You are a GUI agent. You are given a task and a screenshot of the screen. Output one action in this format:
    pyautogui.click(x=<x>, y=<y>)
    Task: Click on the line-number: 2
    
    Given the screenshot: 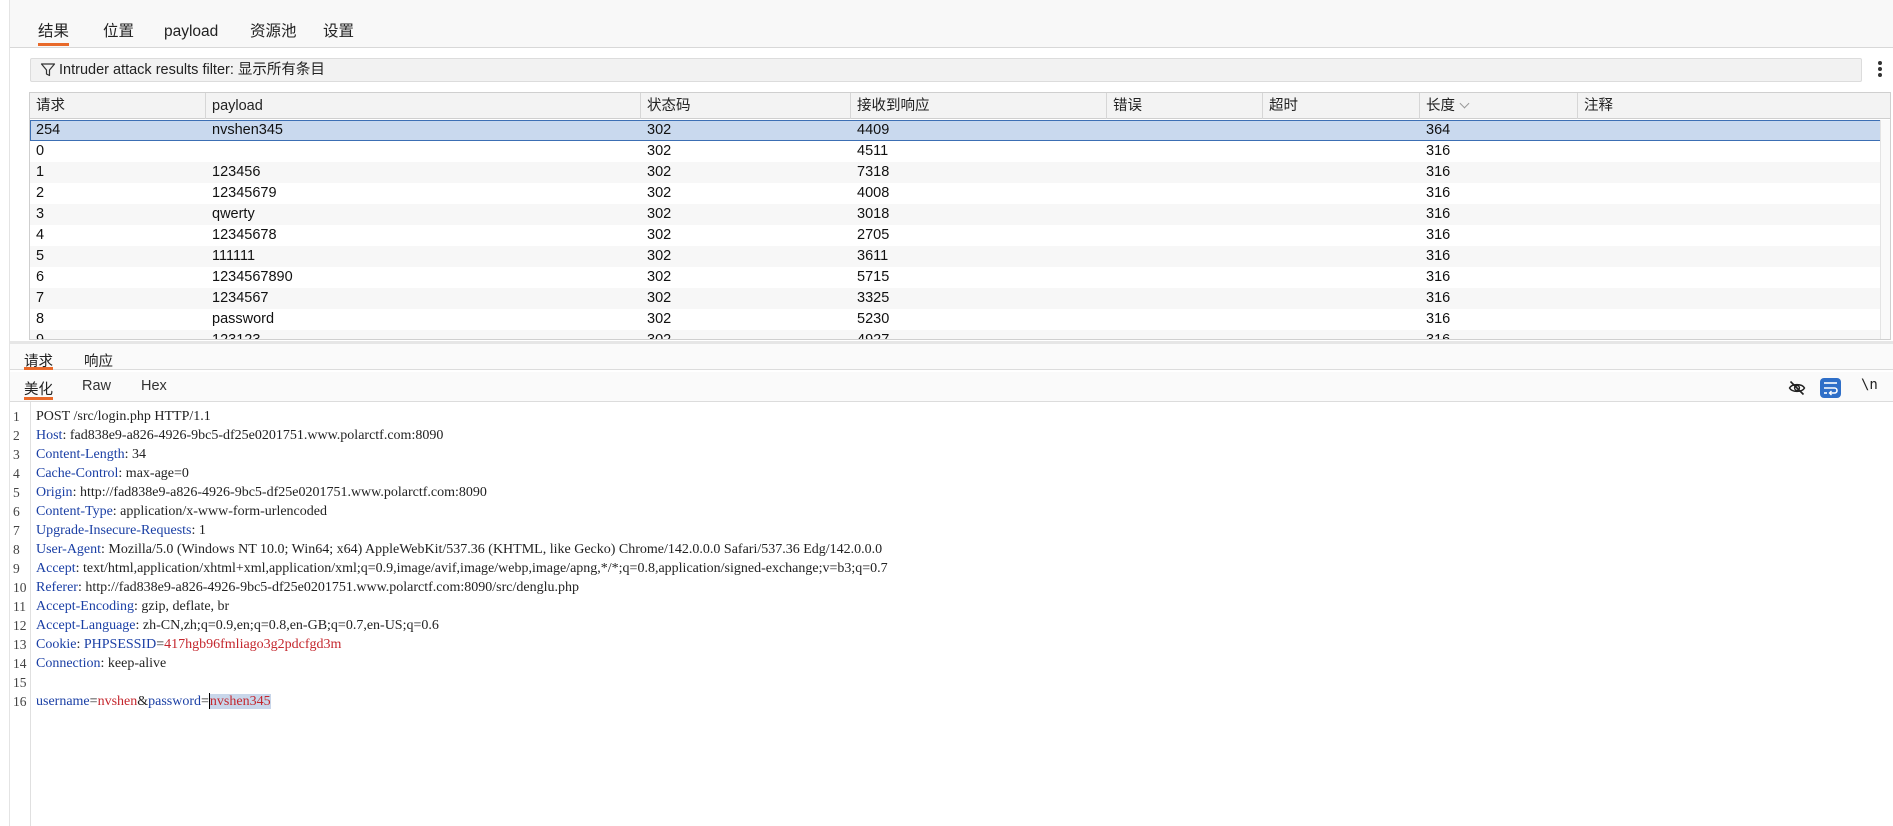 What is the action you would take?
    pyautogui.click(x=16, y=435)
    